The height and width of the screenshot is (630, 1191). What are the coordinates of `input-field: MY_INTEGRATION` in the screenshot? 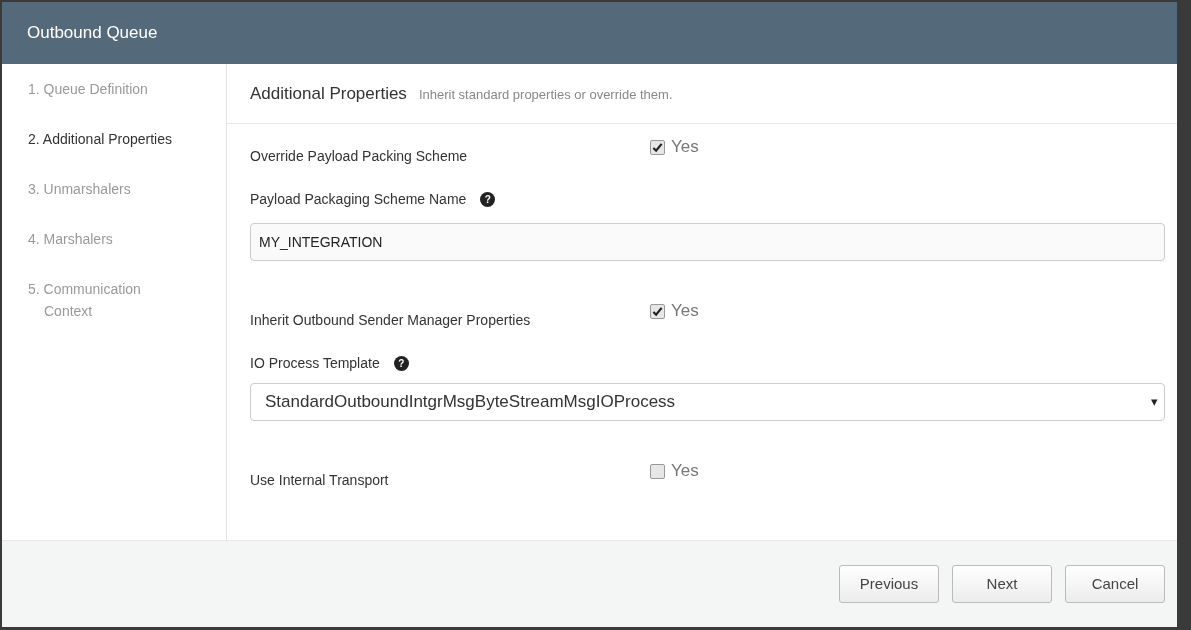 It's located at (707, 242).